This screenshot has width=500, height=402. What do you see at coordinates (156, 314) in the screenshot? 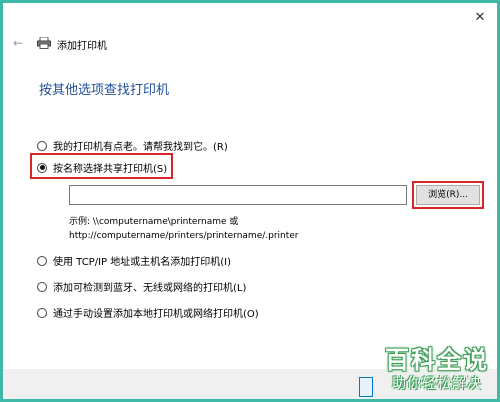
I see `option-label: 通过手动设置添加本地打印机或网络打印机(O)` at bounding box center [156, 314].